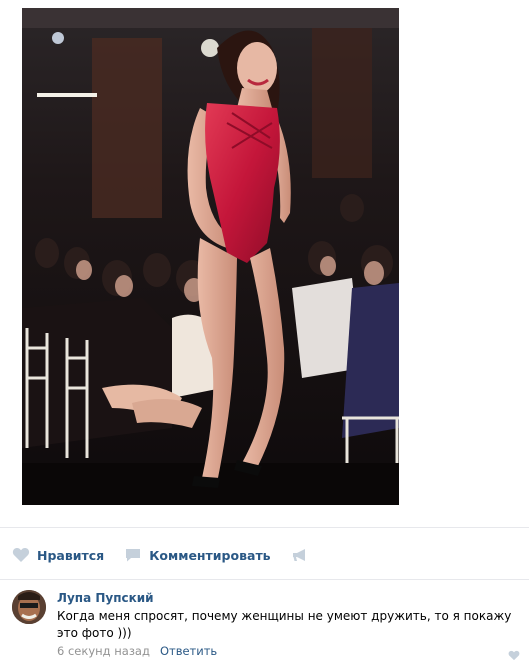 This screenshot has height=672, width=529. I want to click on avatar, so click(29, 607).